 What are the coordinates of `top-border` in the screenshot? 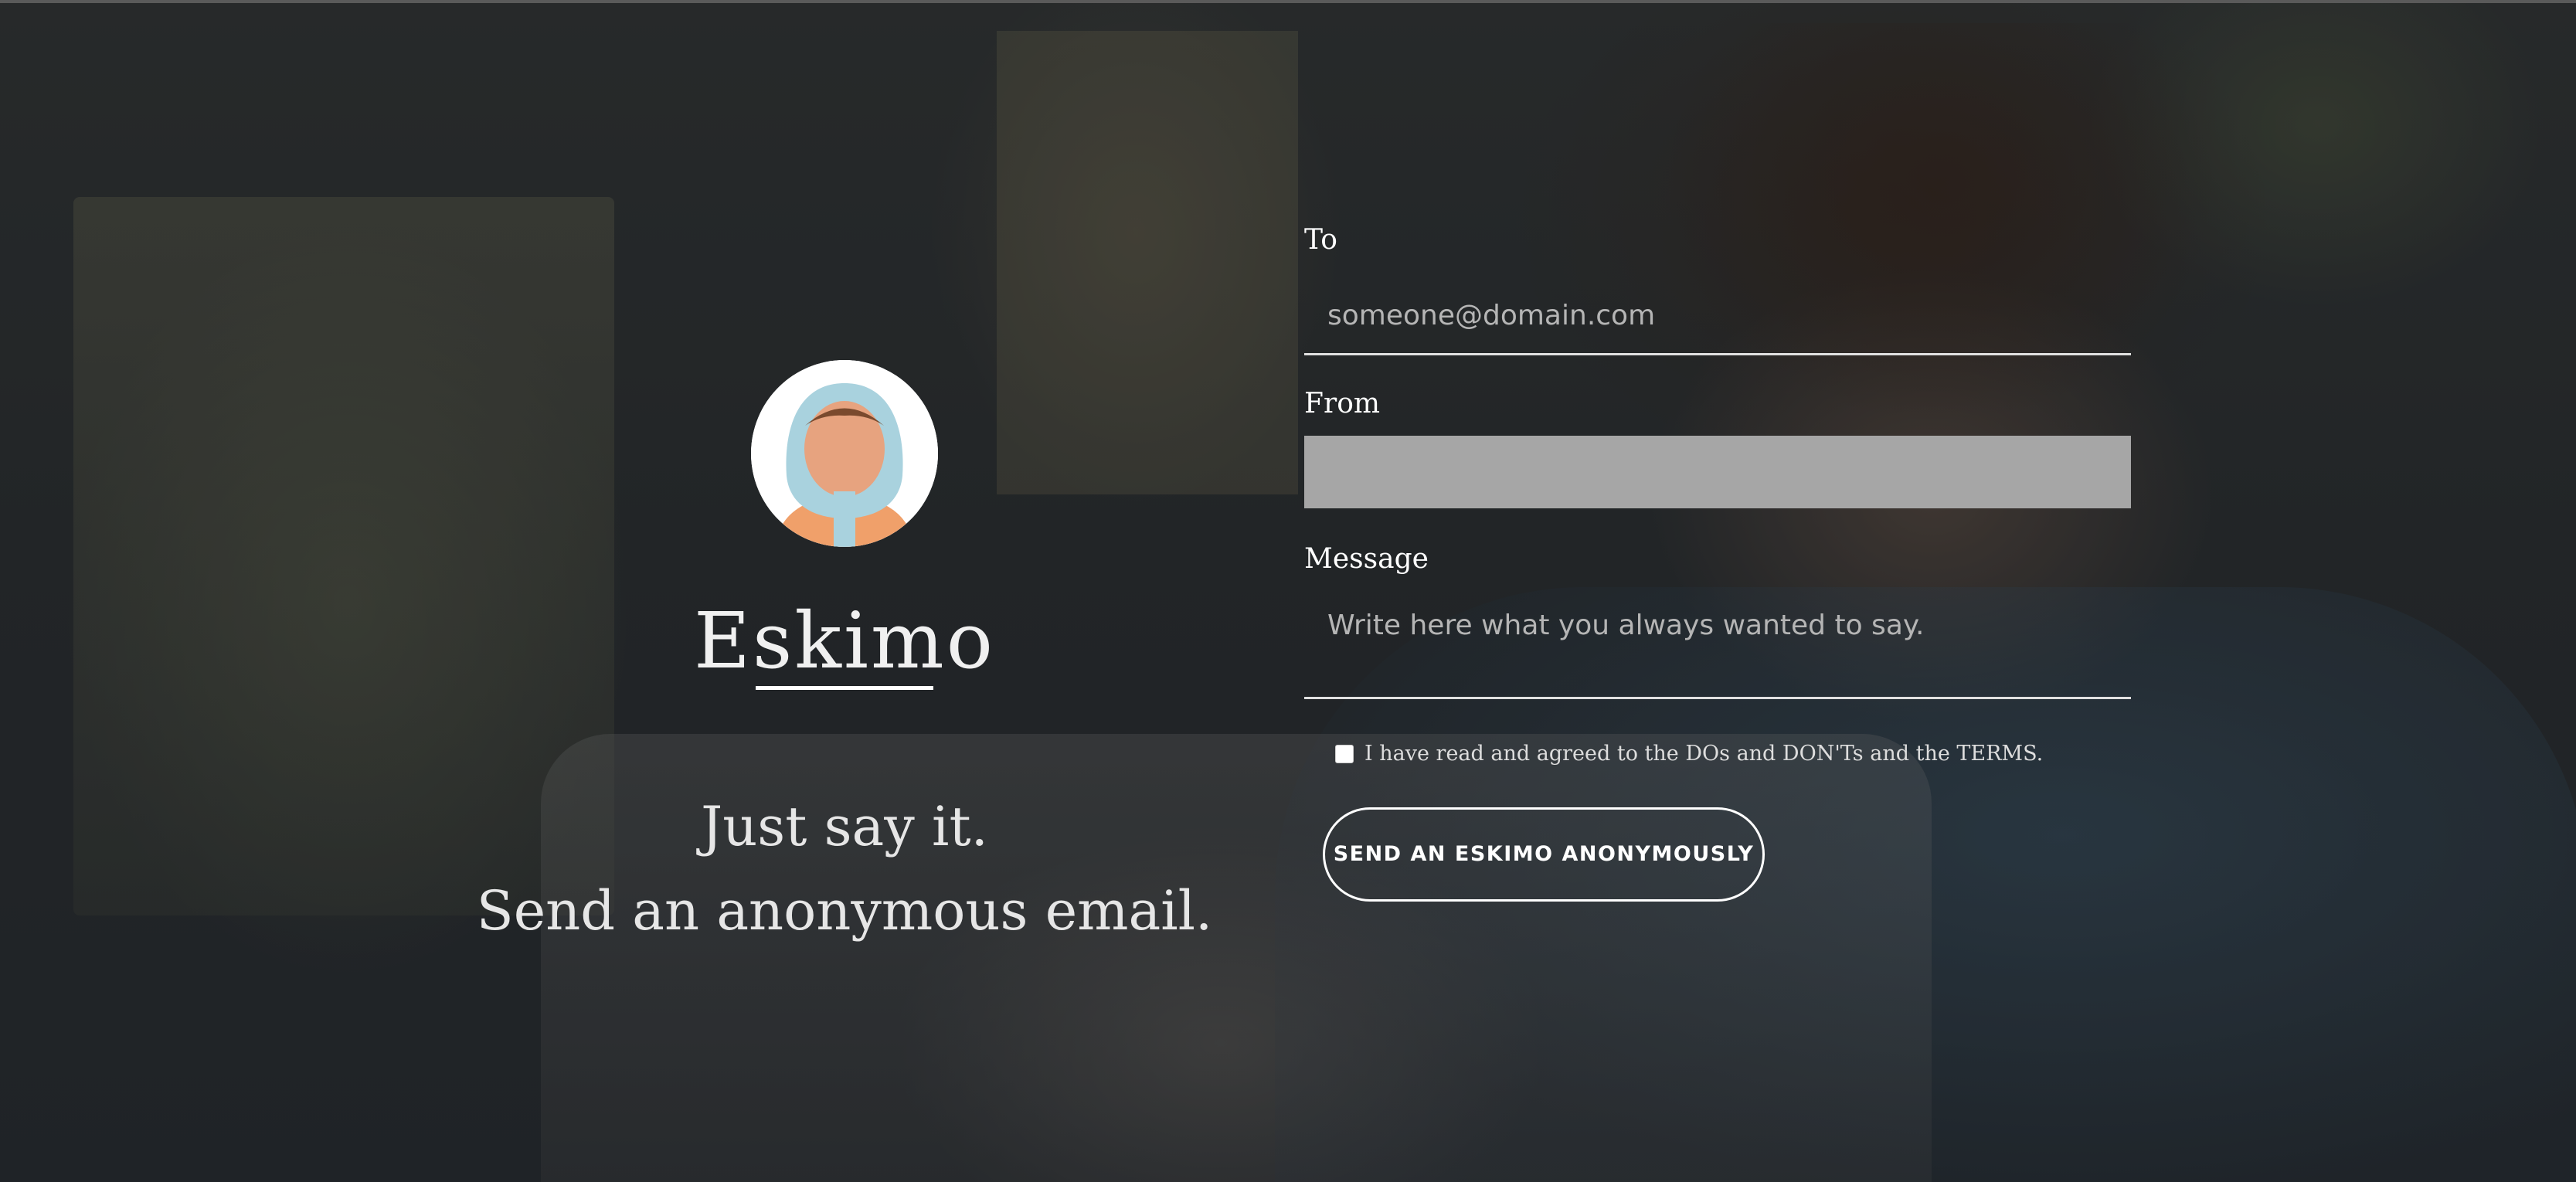 It's located at (1288, 1).